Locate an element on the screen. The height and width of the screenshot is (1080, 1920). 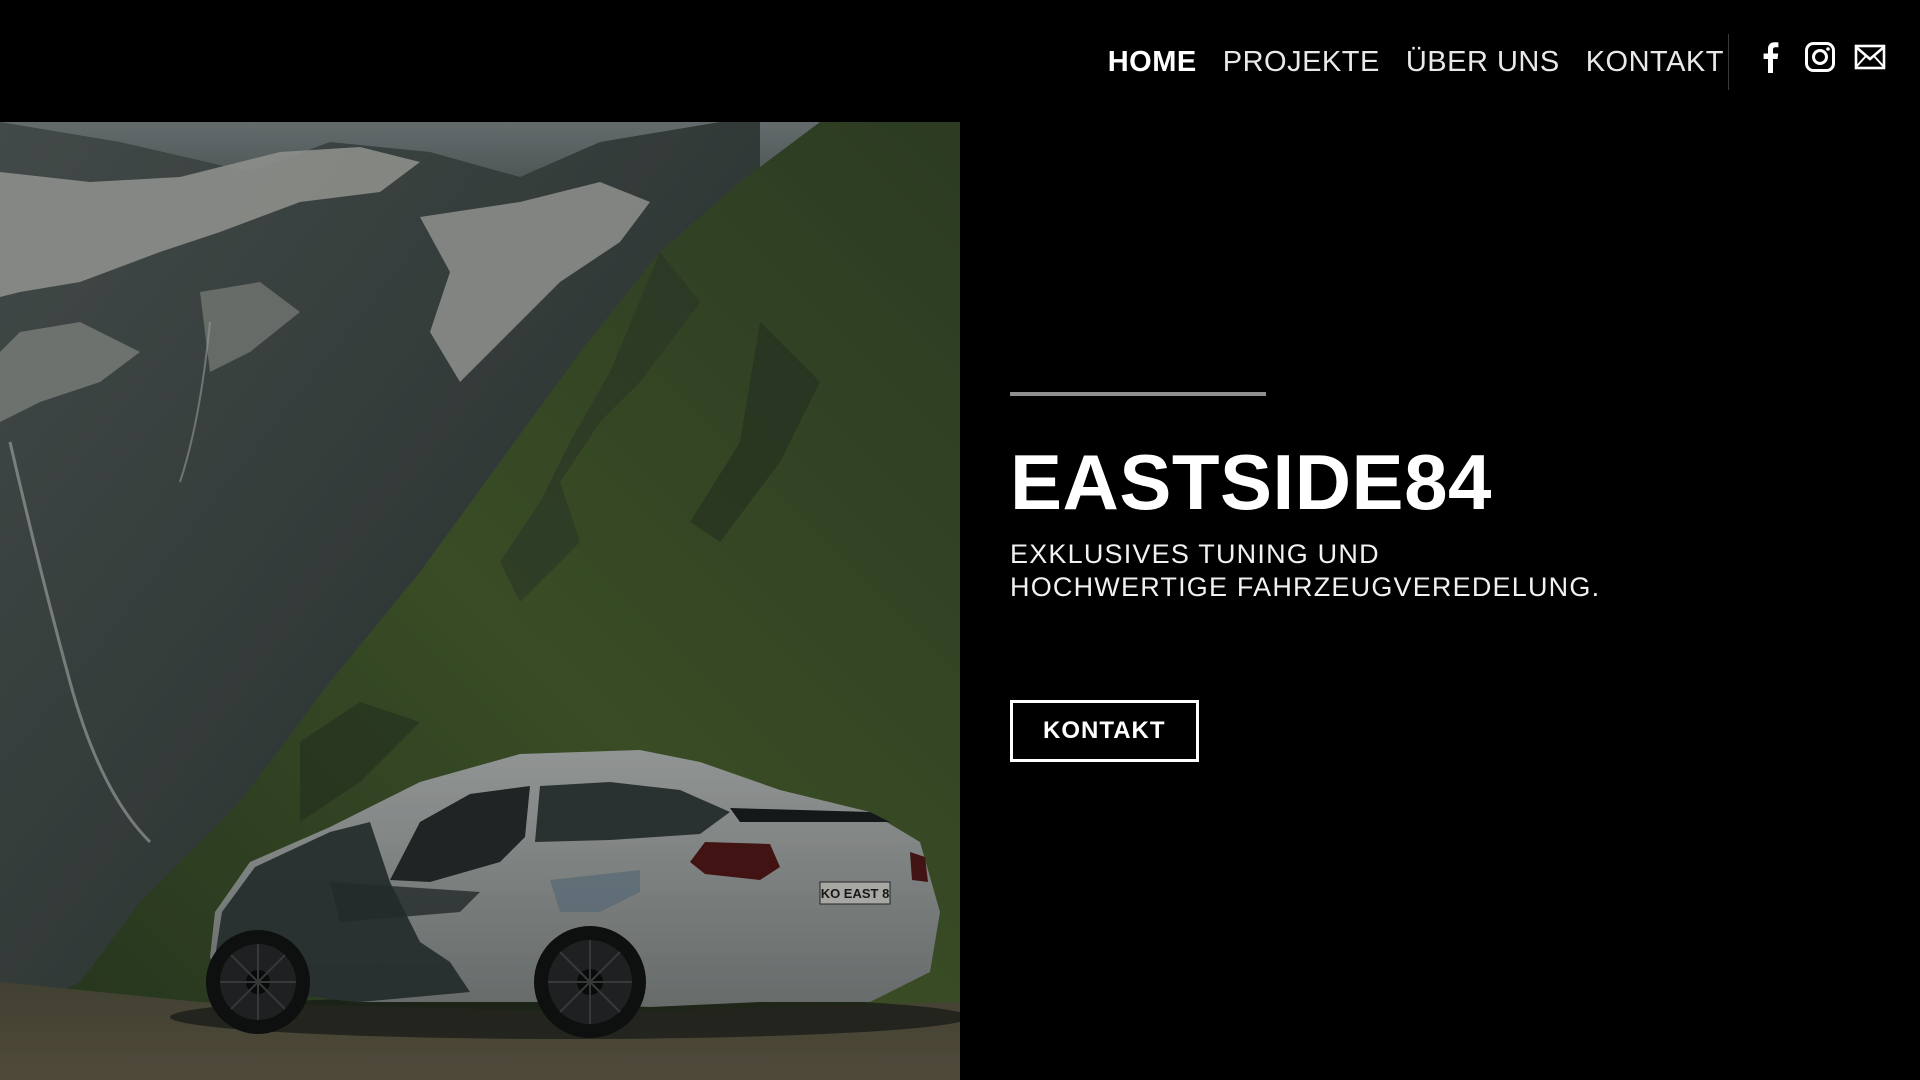
site-header: HOME PROJEKTE ÜBER UNS KONTAKT is located at coordinates (960, 61).